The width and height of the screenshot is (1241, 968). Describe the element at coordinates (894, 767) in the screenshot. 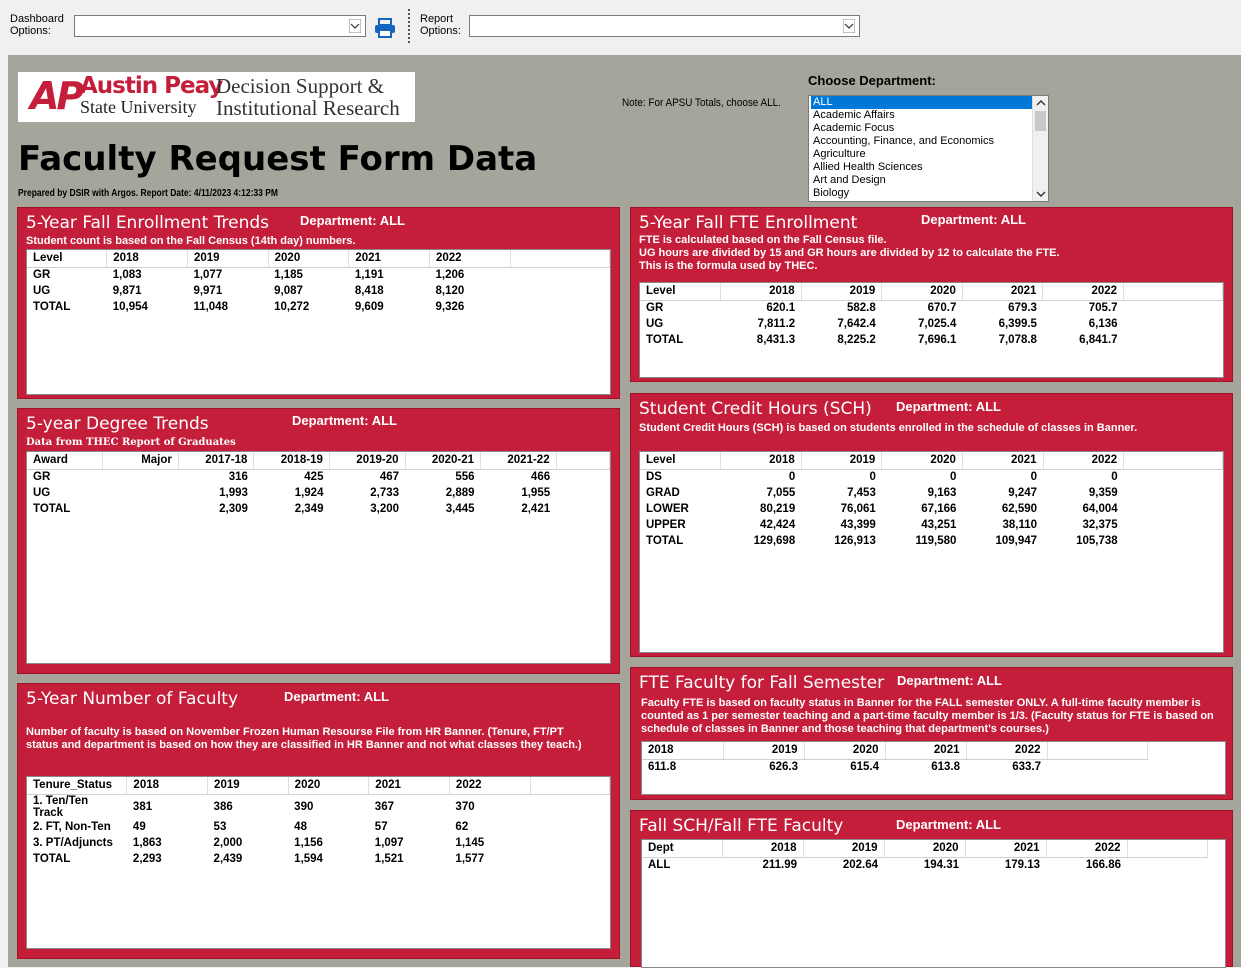

I see `table-row: 611.8 626.3 615.4 613.8 633.7` at that location.